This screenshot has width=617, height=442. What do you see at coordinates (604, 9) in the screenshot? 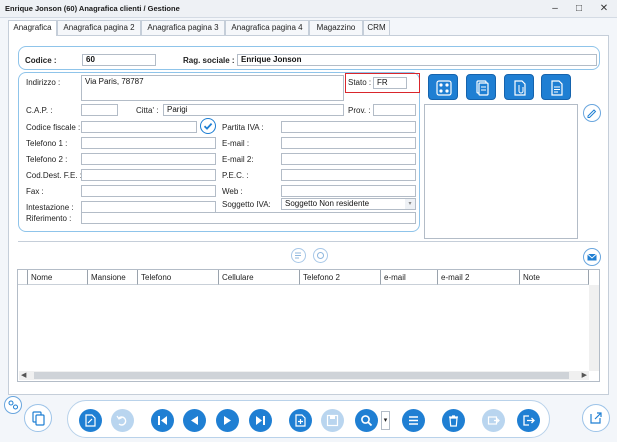
I see `close-button: ✕` at bounding box center [604, 9].